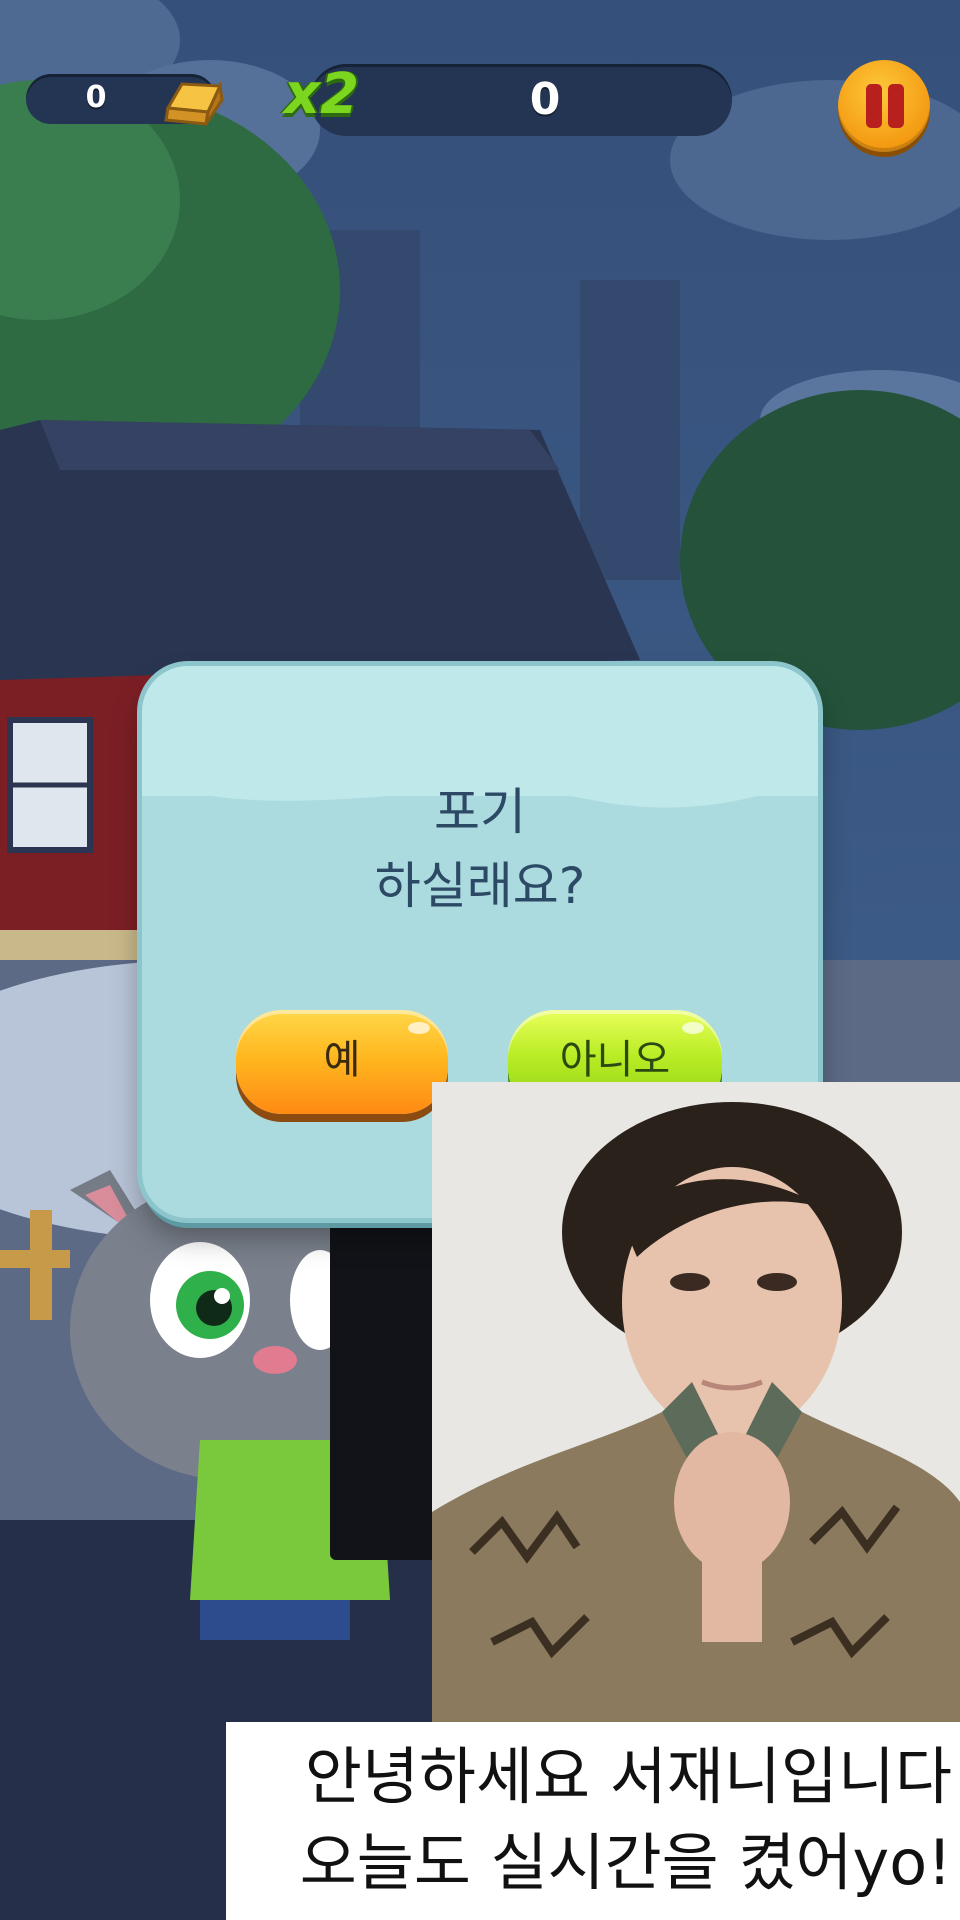  I want to click on score-multiplier: x2, so click(322, 94).